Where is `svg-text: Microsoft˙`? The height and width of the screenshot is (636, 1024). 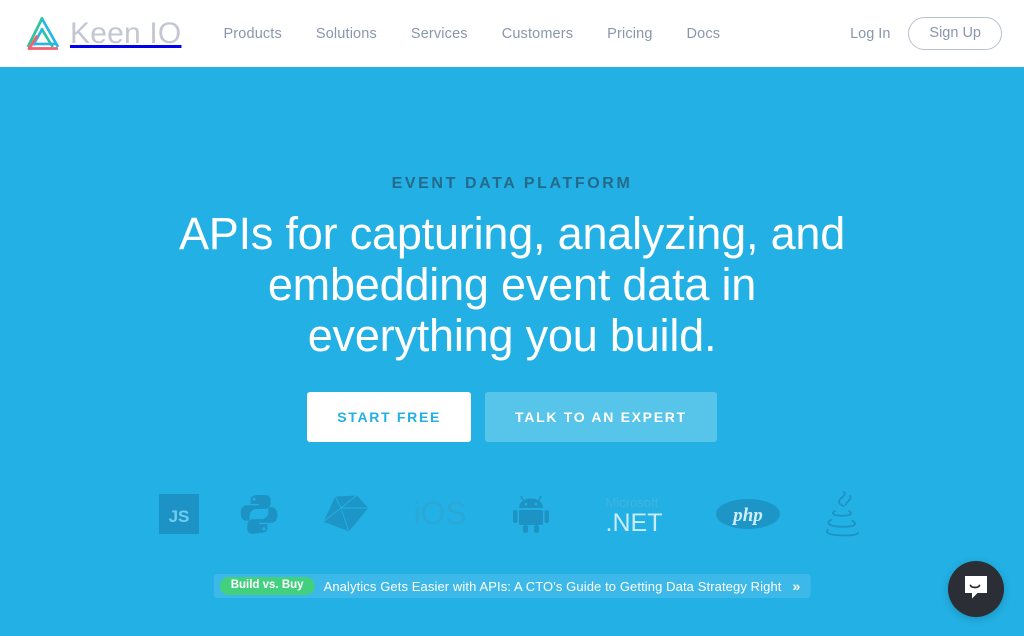
svg-text: Microsoft˙ is located at coordinates (633, 502).